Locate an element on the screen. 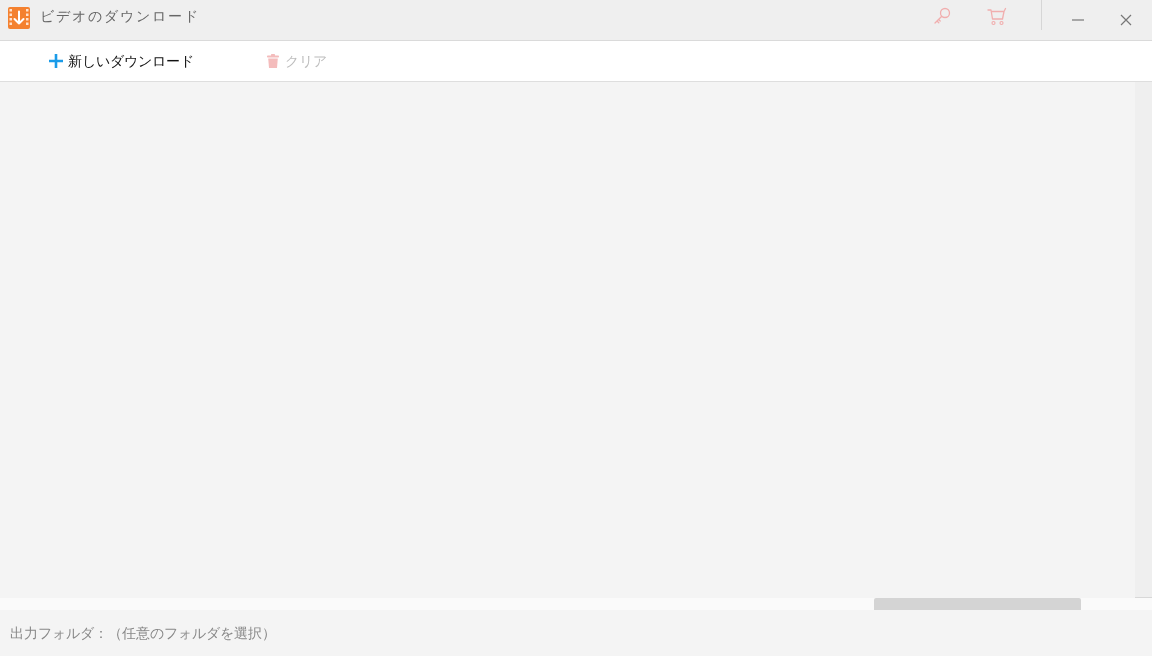 The height and width of the screenshot is (656, 1152). horizontal-scrollbar-thumb is located at coordinates (977, 604).